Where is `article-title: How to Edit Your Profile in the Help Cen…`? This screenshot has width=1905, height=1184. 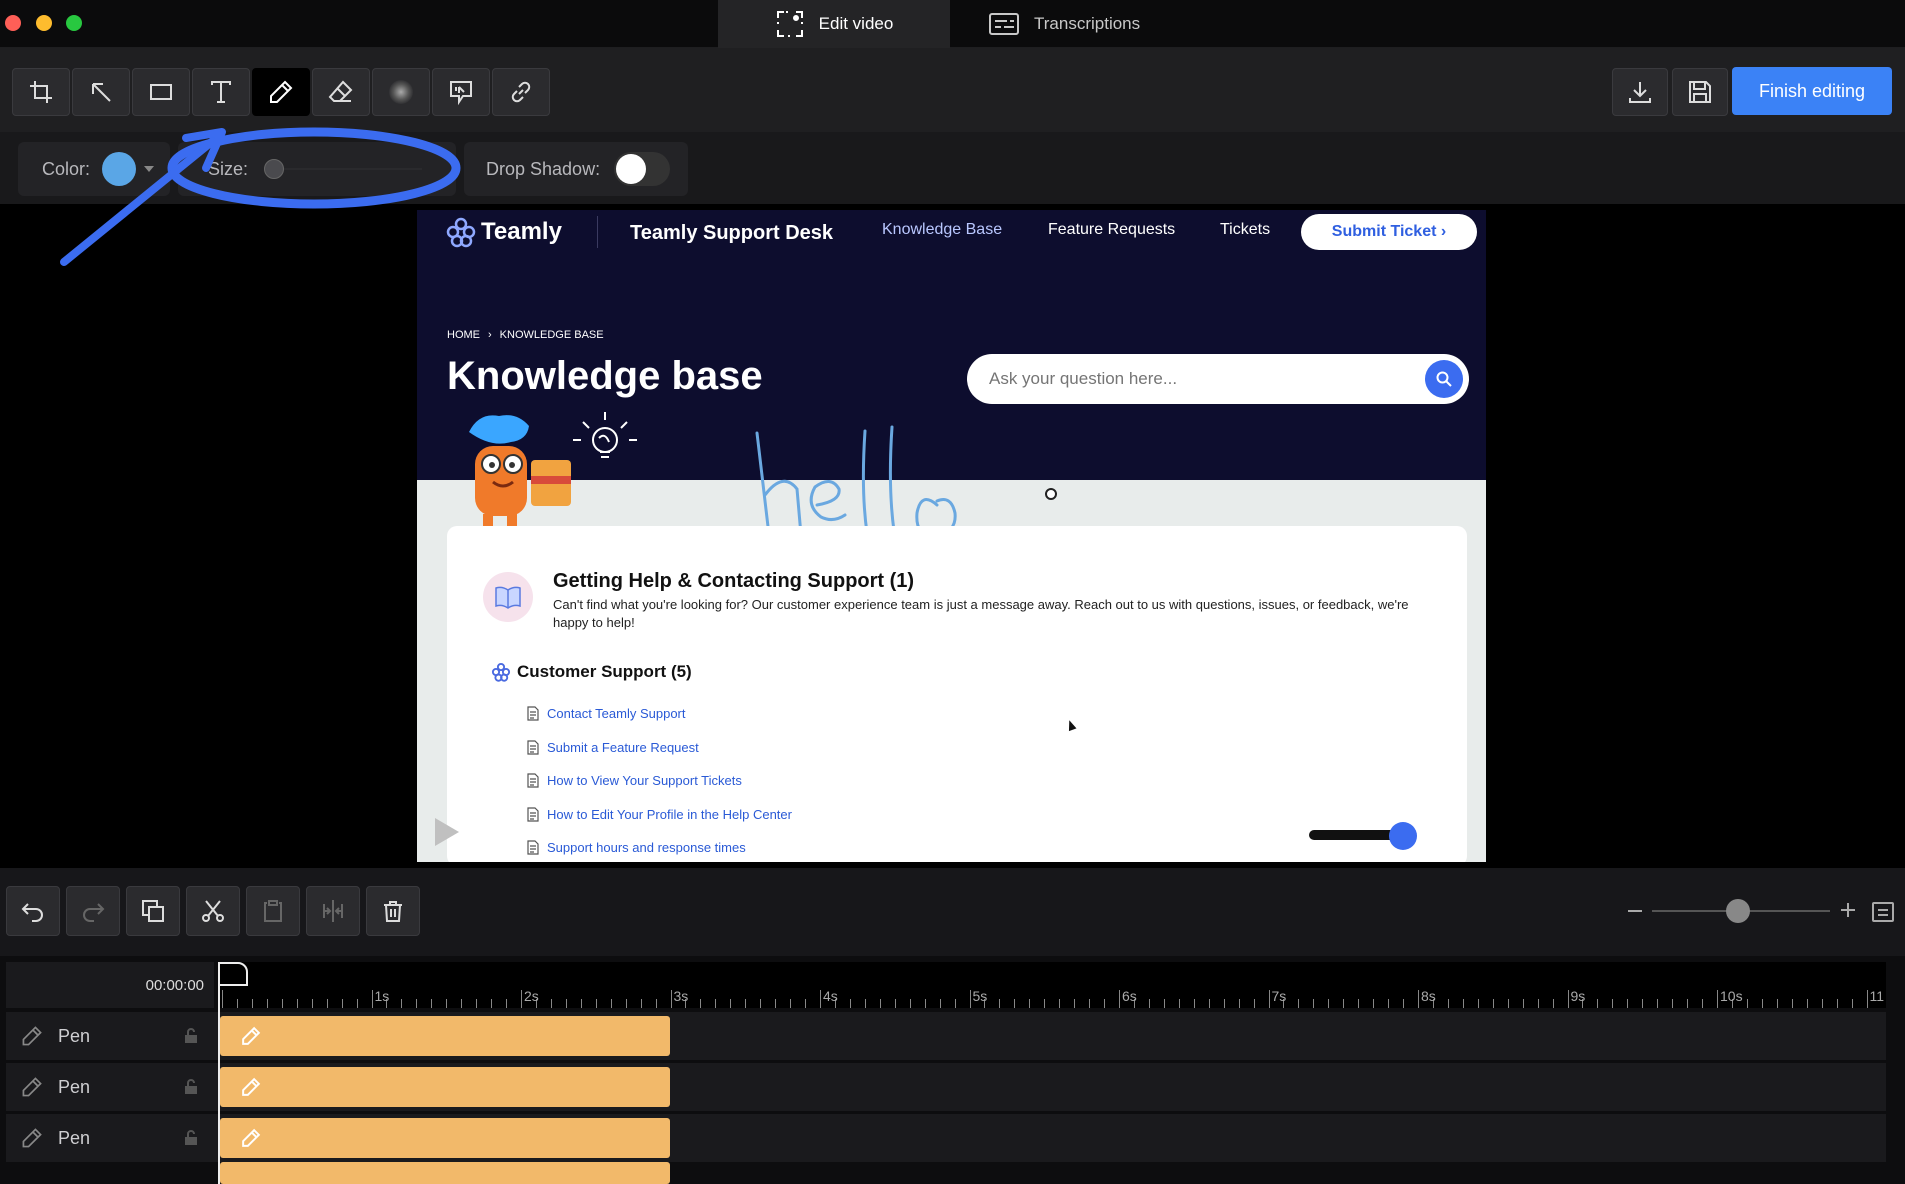 article-title: How to Edit Your Profile in the Help Cen… is located at coordinates (669, 814).